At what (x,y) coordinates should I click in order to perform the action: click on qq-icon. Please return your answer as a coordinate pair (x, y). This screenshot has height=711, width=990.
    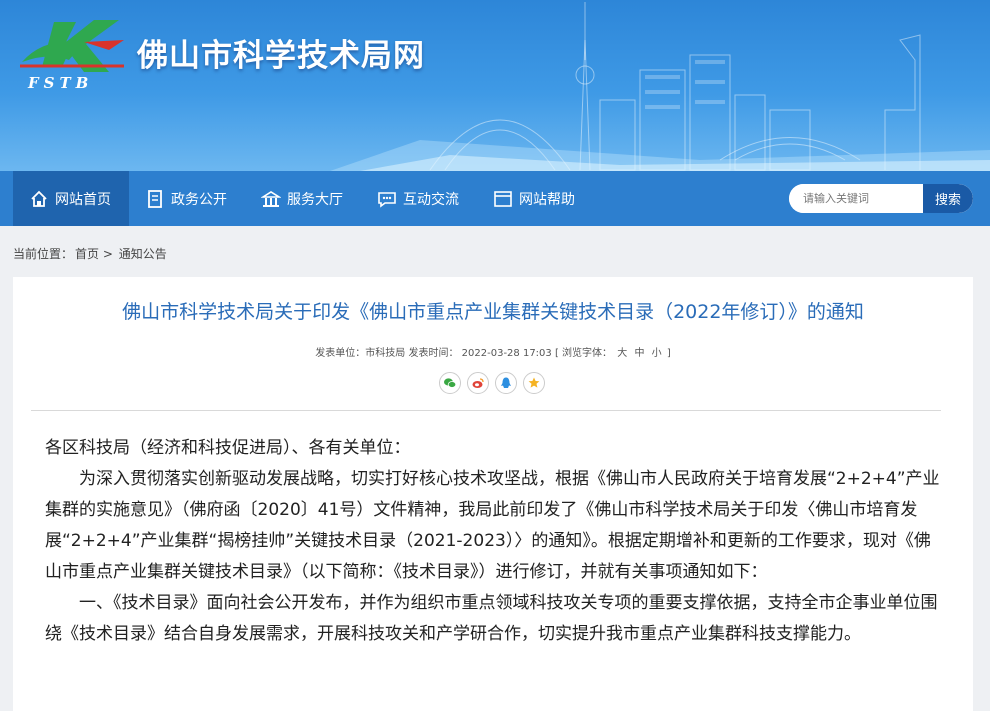
    Looking at the image, I should click on (506, 382).